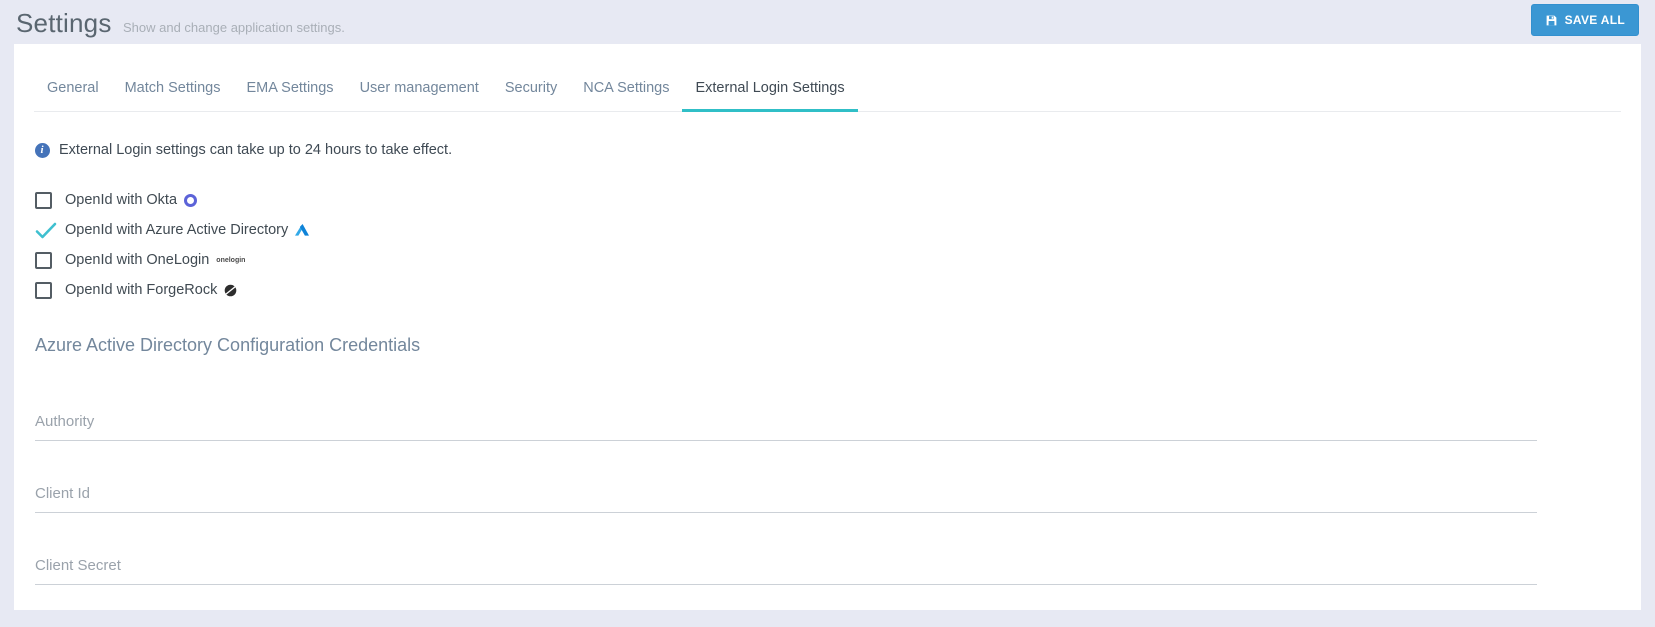 Image resolution: width=1655 pixels, height=627 pixels. Describe the element at coordinates (43, 200) in the screenshot. I see `okta-checkbox` at that location.